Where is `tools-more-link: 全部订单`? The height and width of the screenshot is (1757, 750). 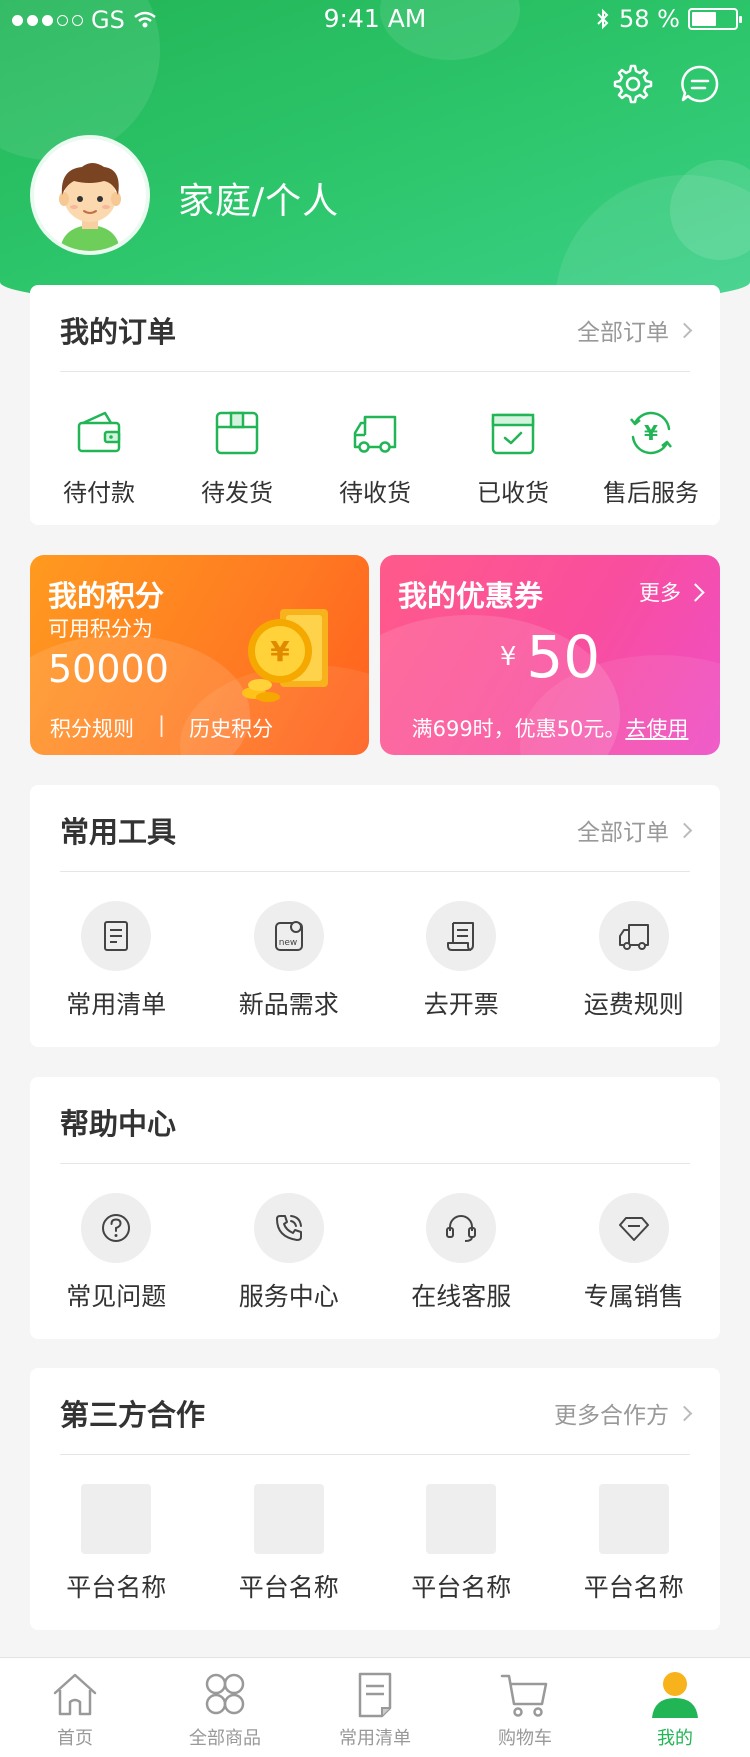 tools-more-link: 全部订单 is located at coordinates (635, 830).